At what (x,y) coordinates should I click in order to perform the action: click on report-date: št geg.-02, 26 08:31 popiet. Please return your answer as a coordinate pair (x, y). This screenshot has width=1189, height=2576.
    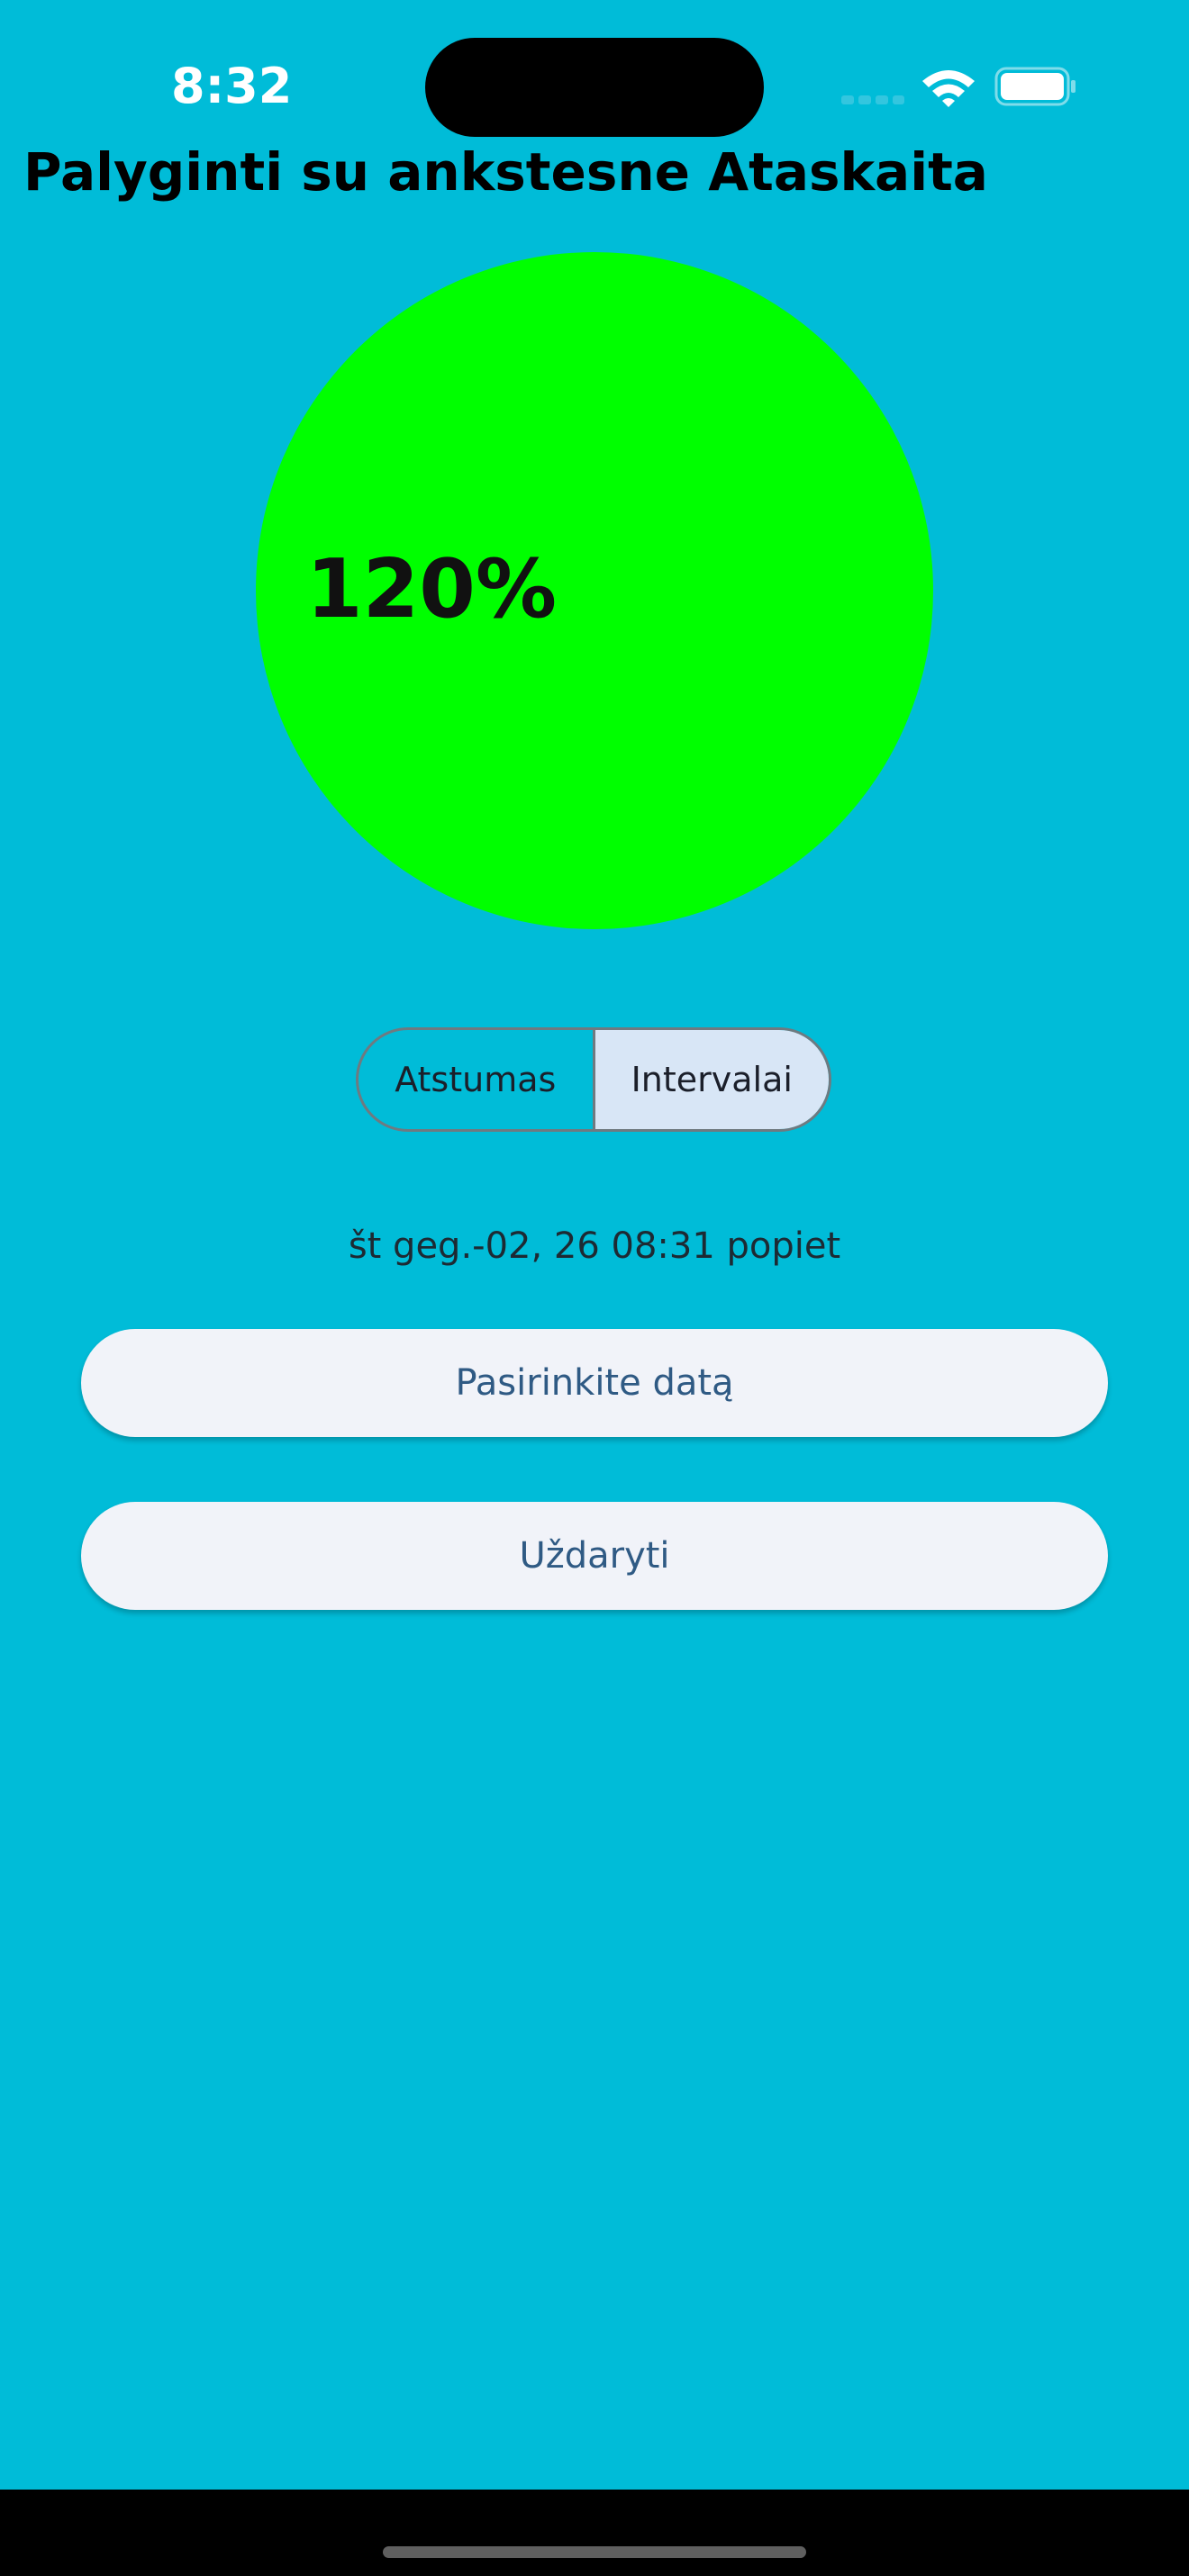
    Looking at the image, I should click on (594, 1246).